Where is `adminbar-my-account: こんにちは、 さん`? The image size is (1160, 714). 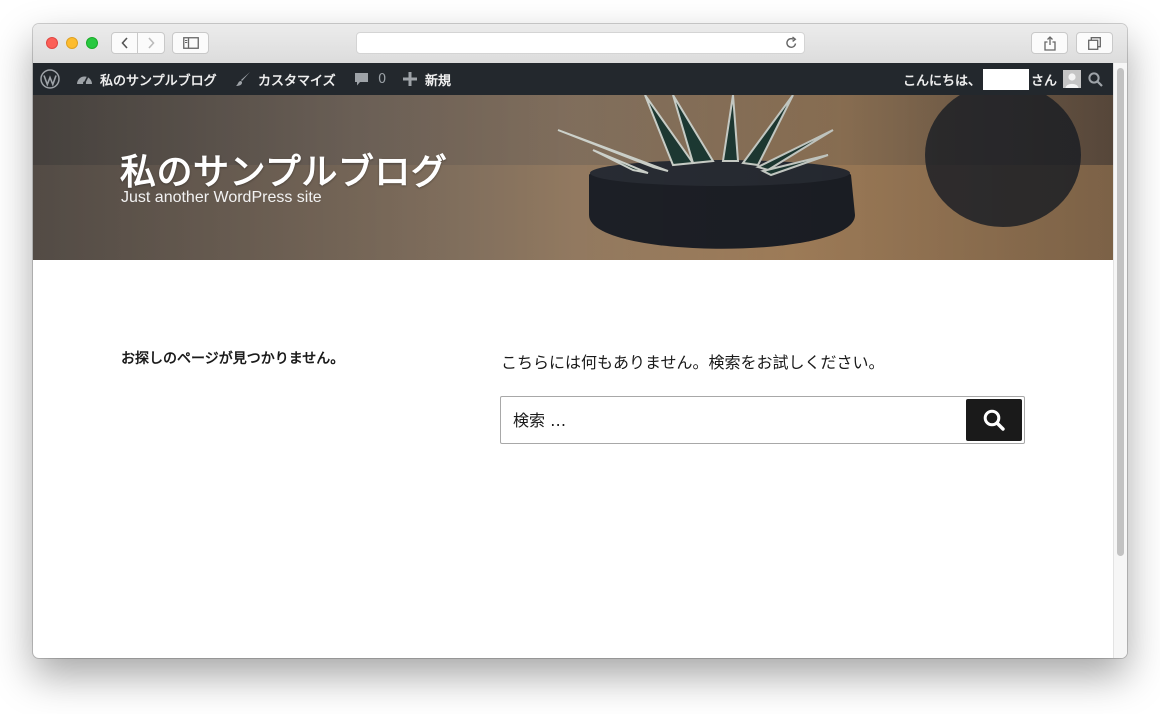 adminbar-my-account: こんにちは、 さん is located at coordinates (992, 79).